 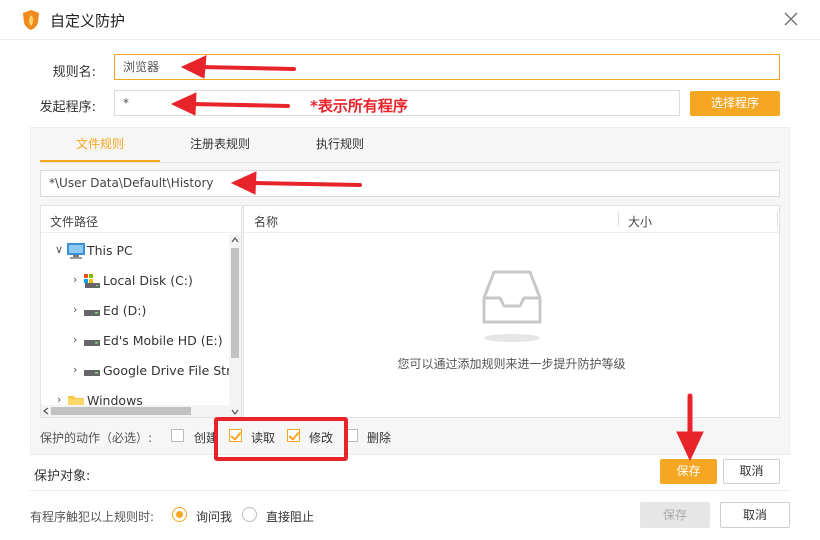 What do you see at coordinates (359, 106) in the screenshot?
I see `annotation-text: *表示所有程序` at bounding box center [359, 106].